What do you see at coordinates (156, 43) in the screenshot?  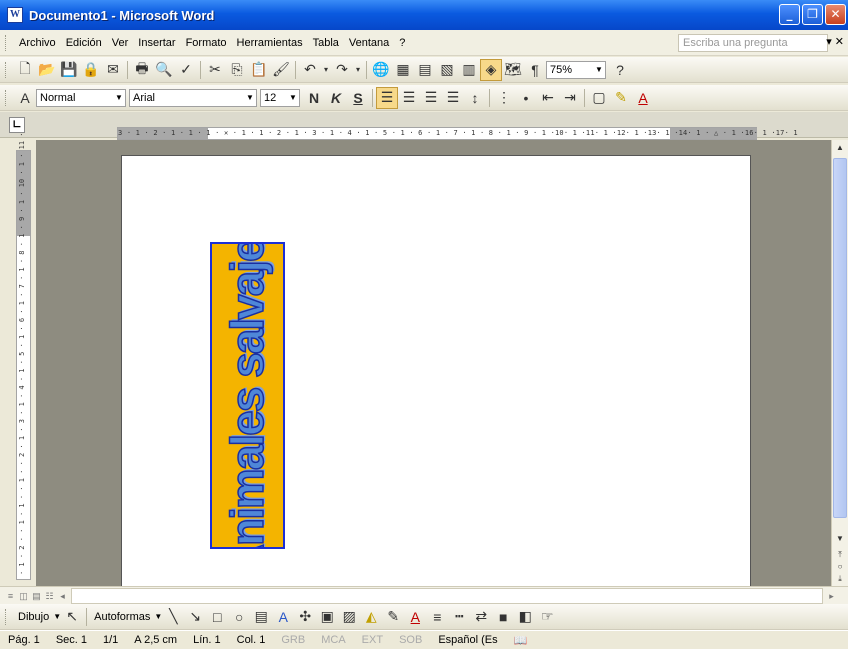 I see `menu-insertar: Insertar` at bounding box center [156, 43].